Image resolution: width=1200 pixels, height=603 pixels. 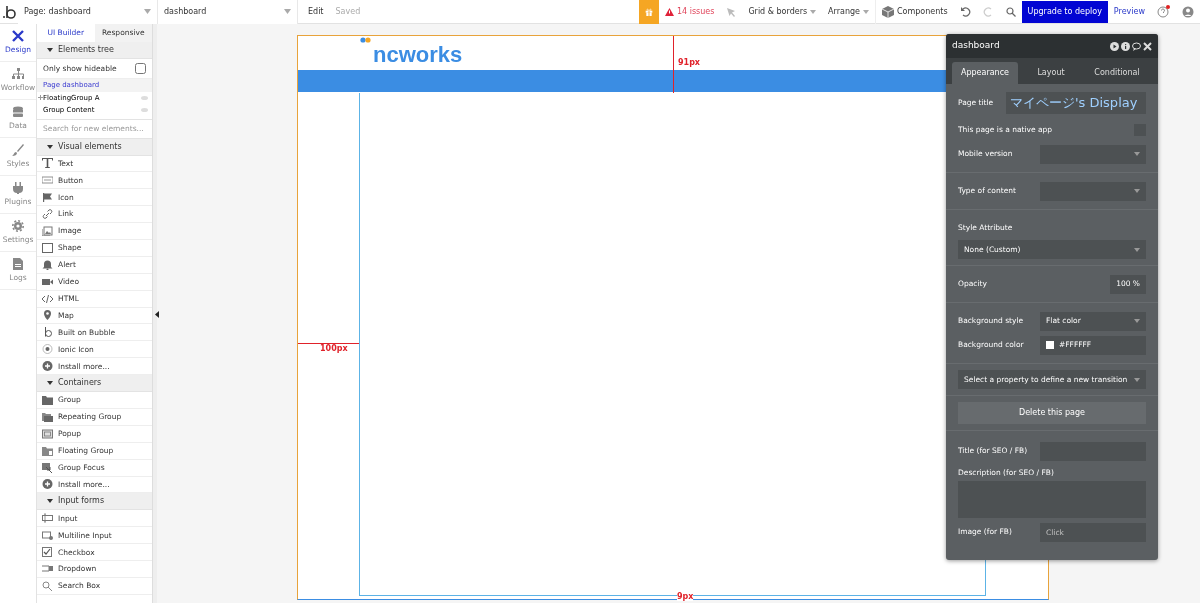 I want to click on warning-icon, so click(x=669, y=11).